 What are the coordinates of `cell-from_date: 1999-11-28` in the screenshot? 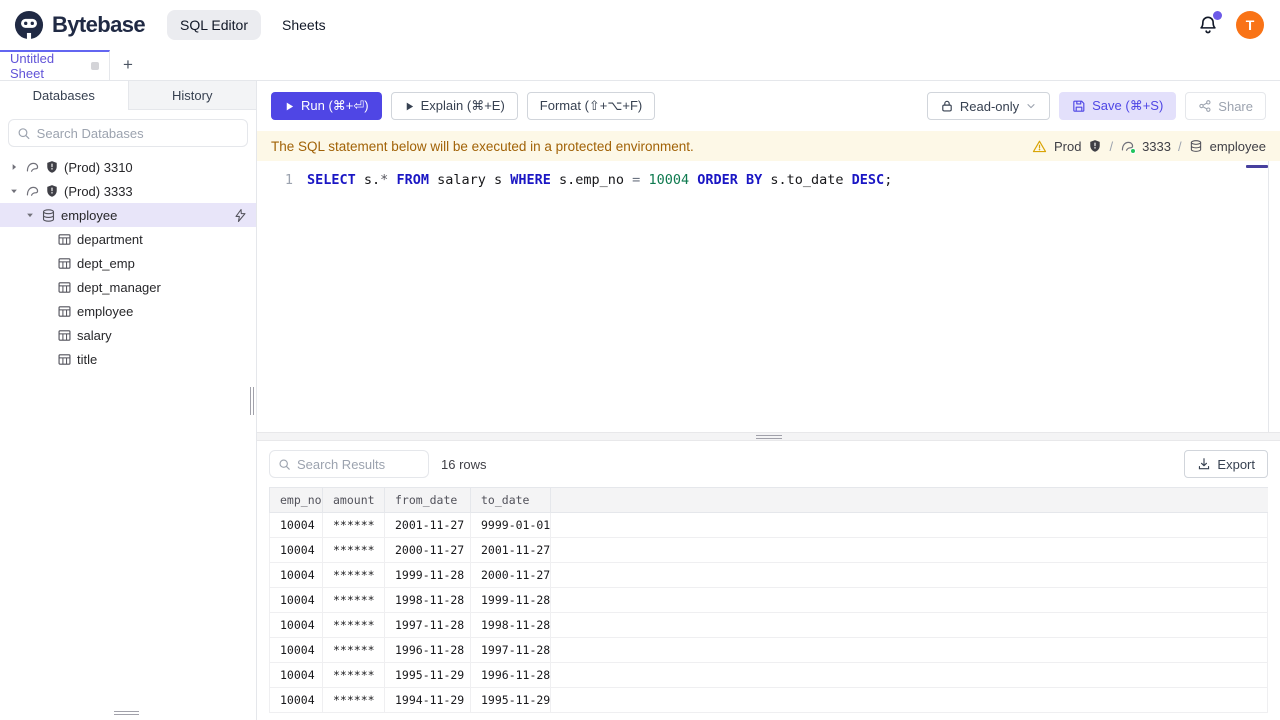 It's located at (428, 575).